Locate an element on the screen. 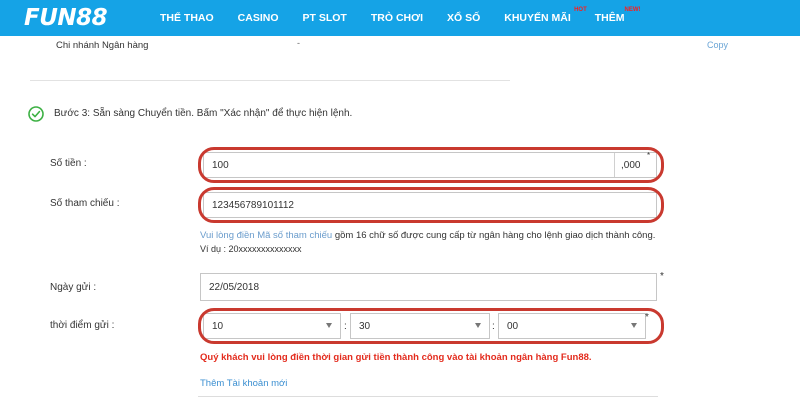 This screenshot has width=800, height=400. nav-item-label: THÊM is located at coordinates (609, 18).